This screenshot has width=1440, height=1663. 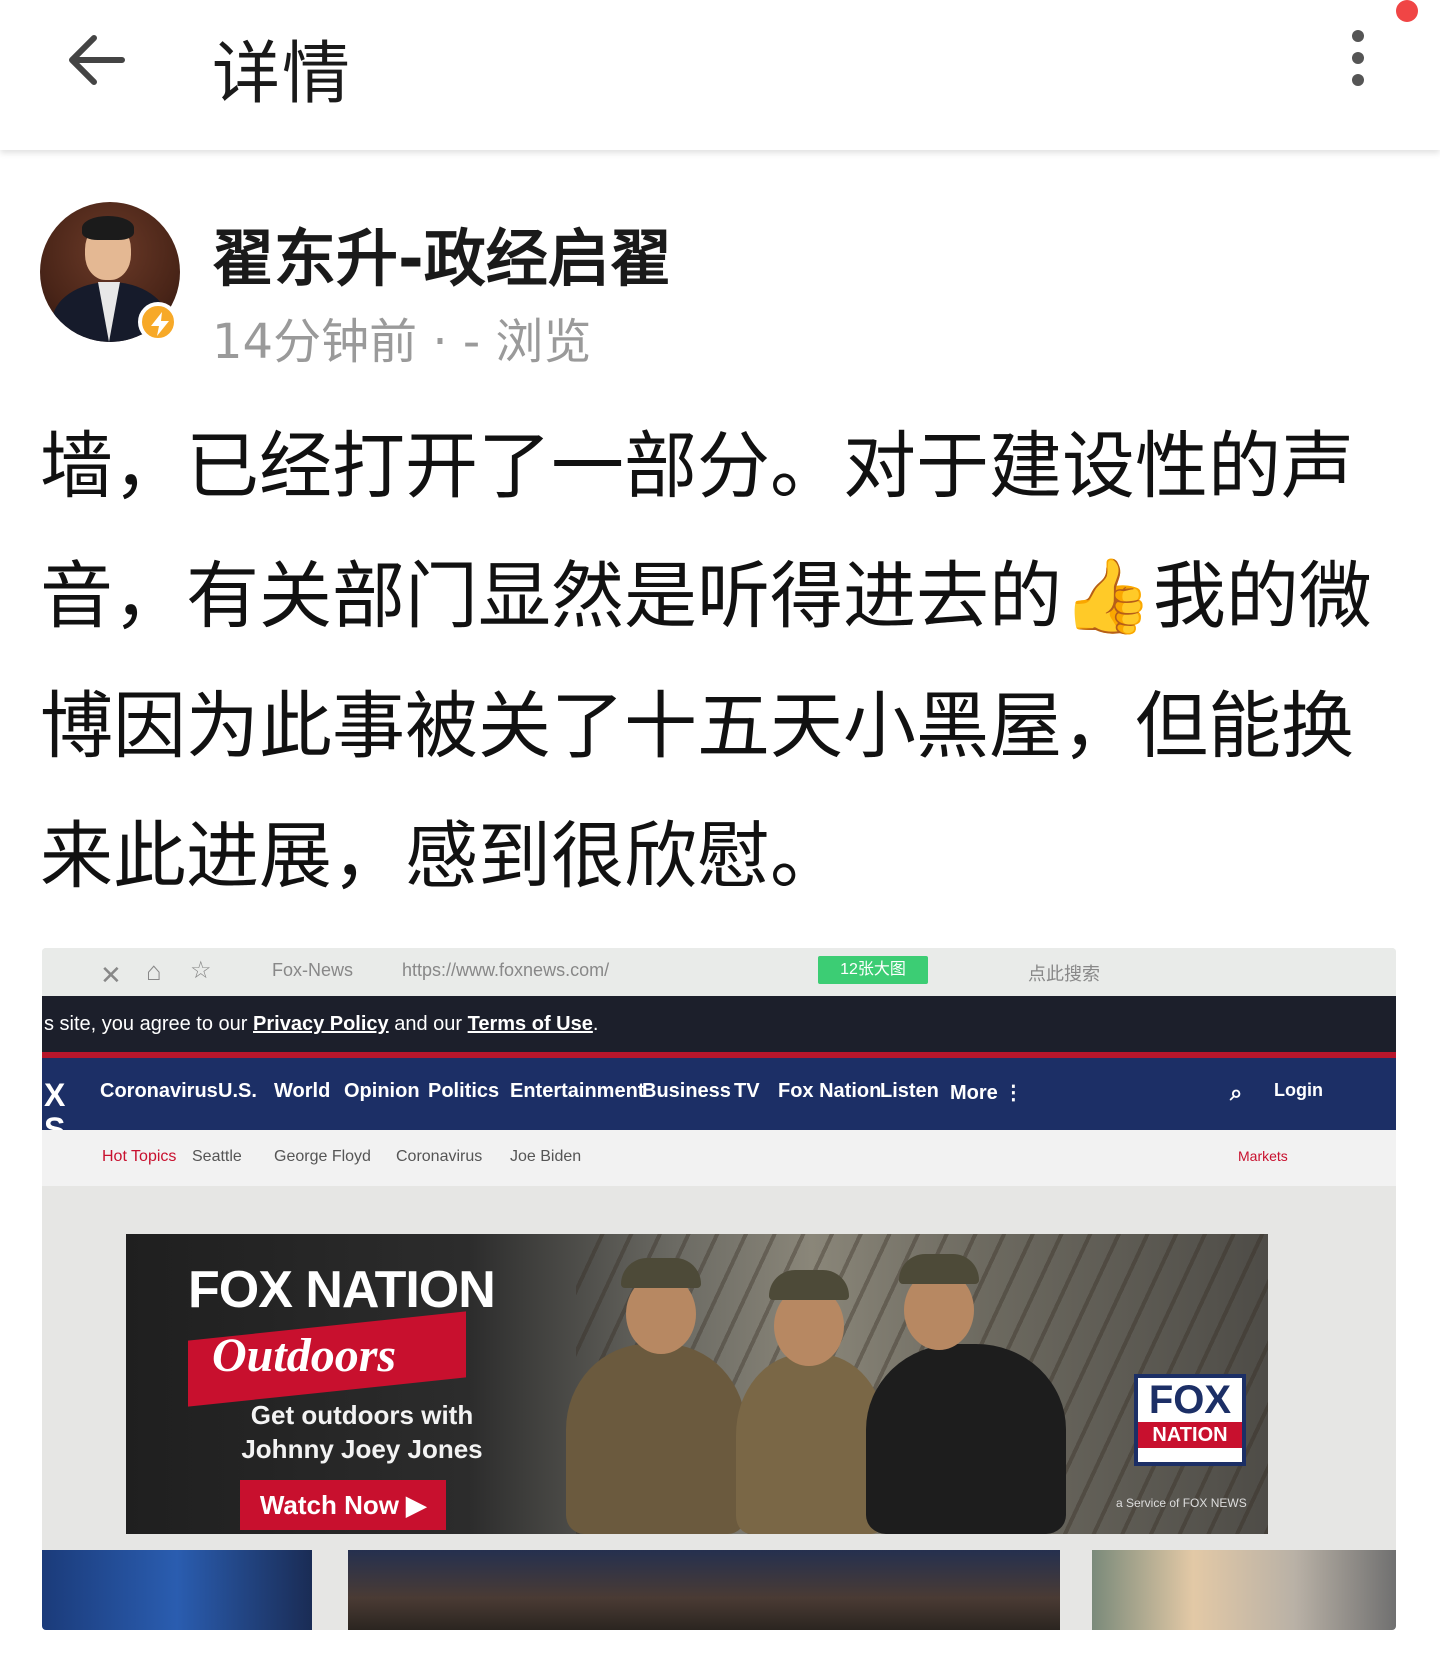 I want to click on thumbnail-strip, so click(x=719, y=1590).